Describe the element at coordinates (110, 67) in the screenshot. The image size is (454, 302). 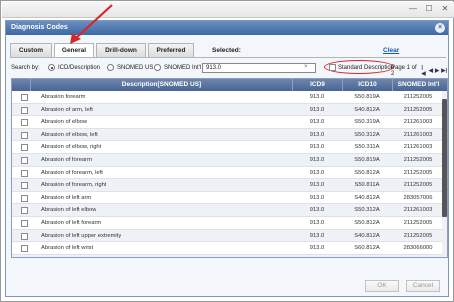
I see `radio-snomed-us` at that location.